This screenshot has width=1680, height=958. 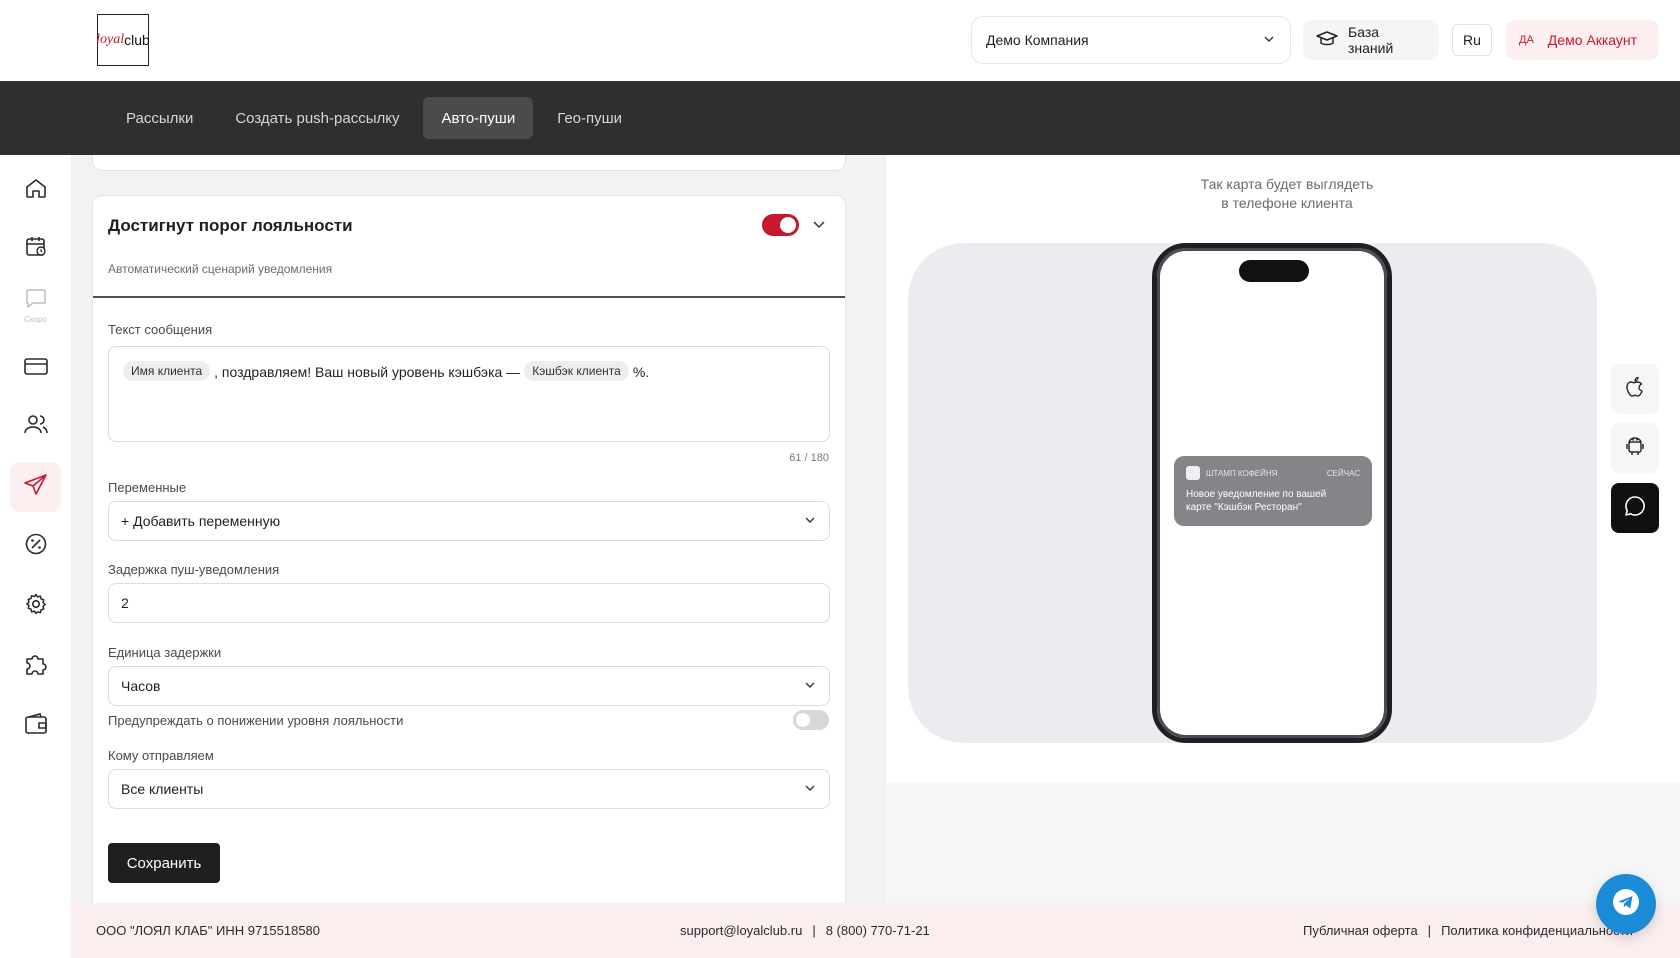 I want to click on variables-select: + Добавить переменную, so click(x=469, y=521).